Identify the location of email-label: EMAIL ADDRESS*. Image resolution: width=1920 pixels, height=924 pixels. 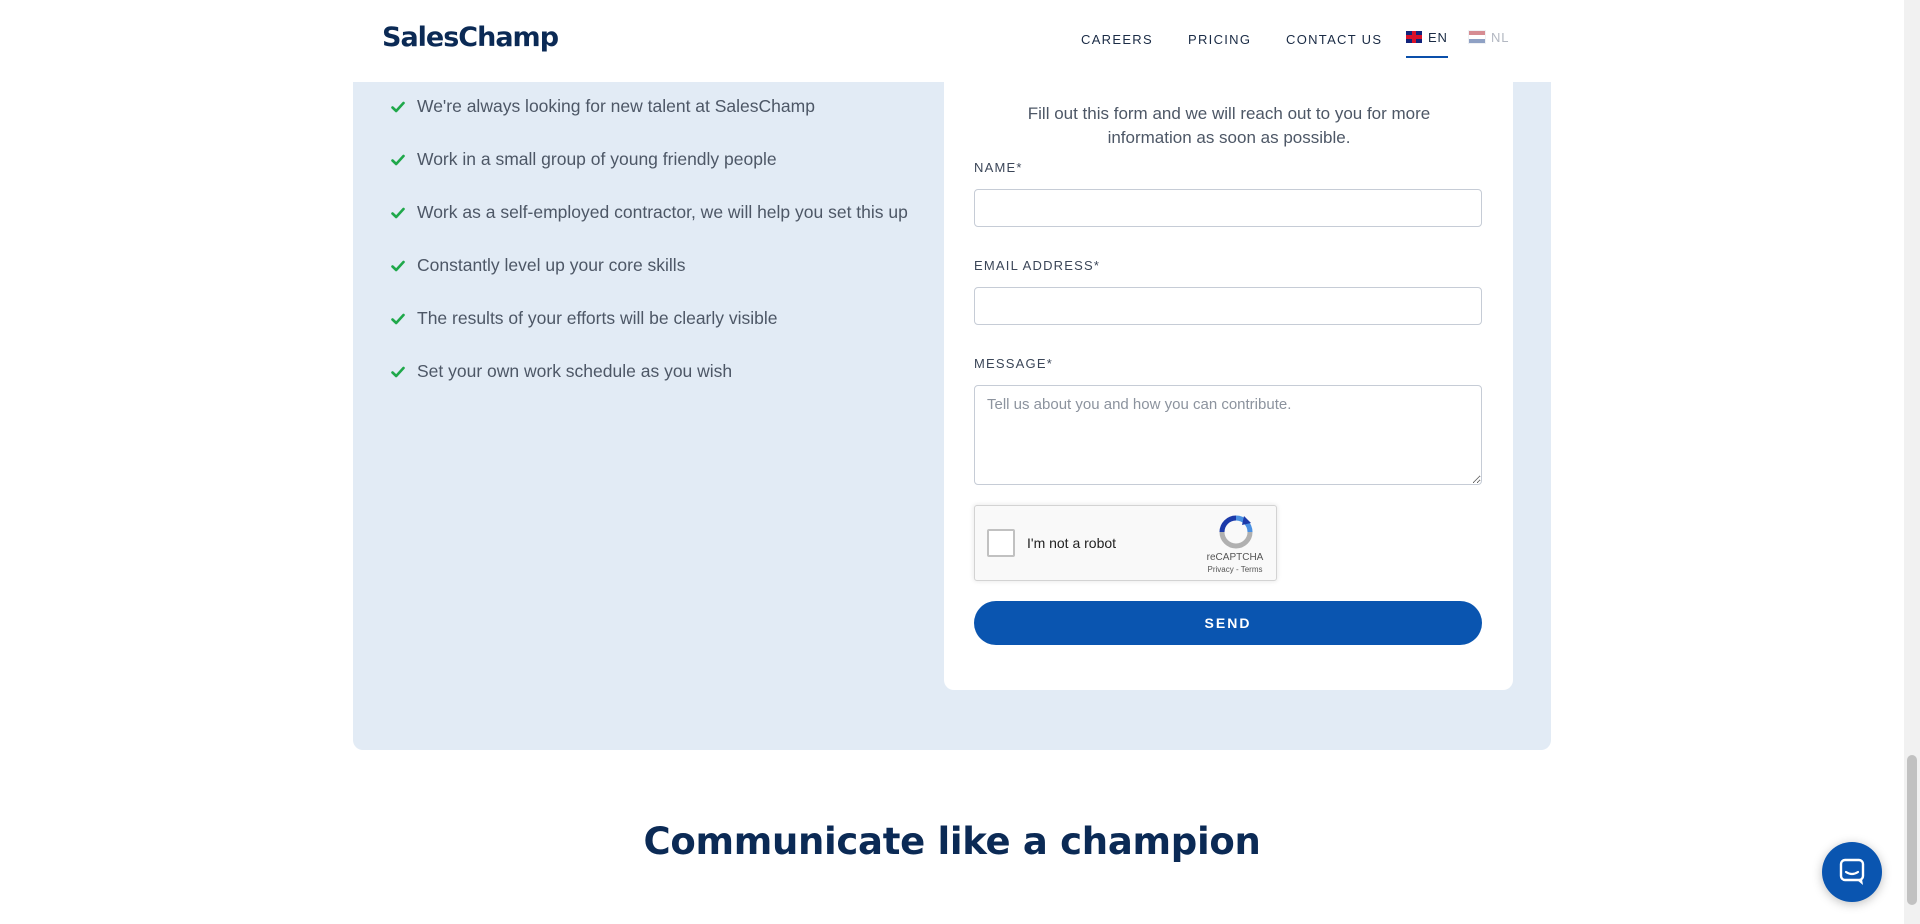
(1037, 265).